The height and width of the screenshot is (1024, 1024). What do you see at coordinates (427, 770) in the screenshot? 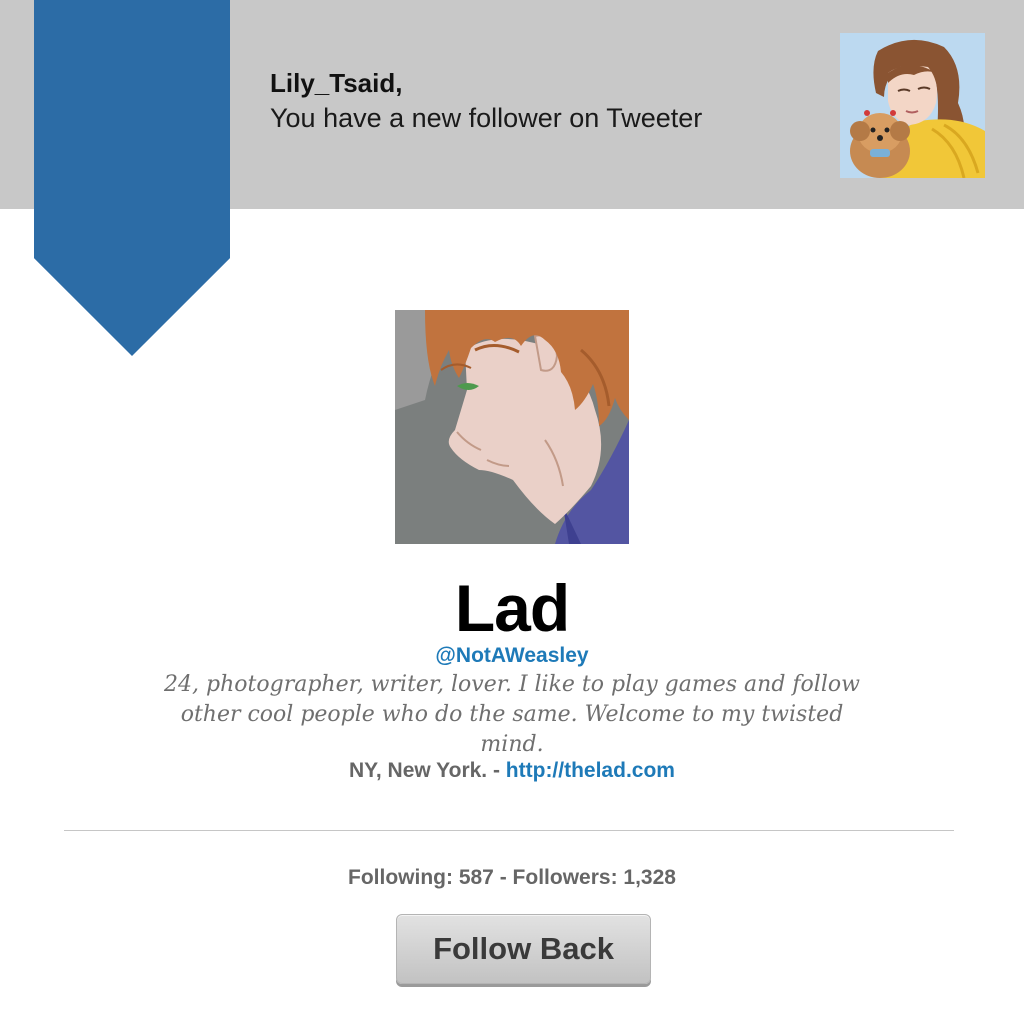
I see `follower-location: NY, New York. -` at bounding box center [427, 770].